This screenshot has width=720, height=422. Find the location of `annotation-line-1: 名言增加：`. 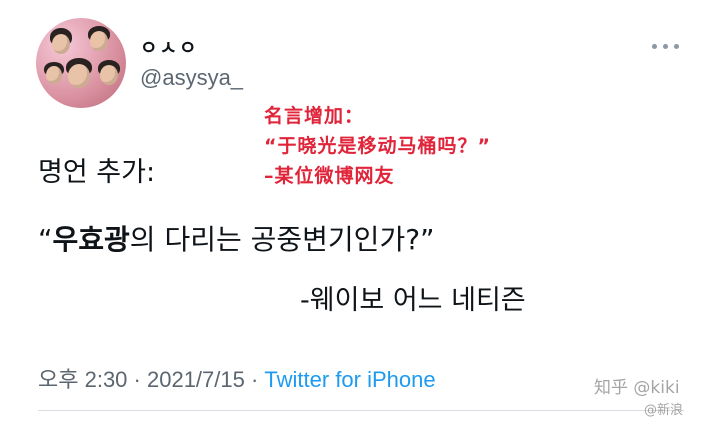

annotation-line-1: 名言增加： is located at coordinates (314, 116).